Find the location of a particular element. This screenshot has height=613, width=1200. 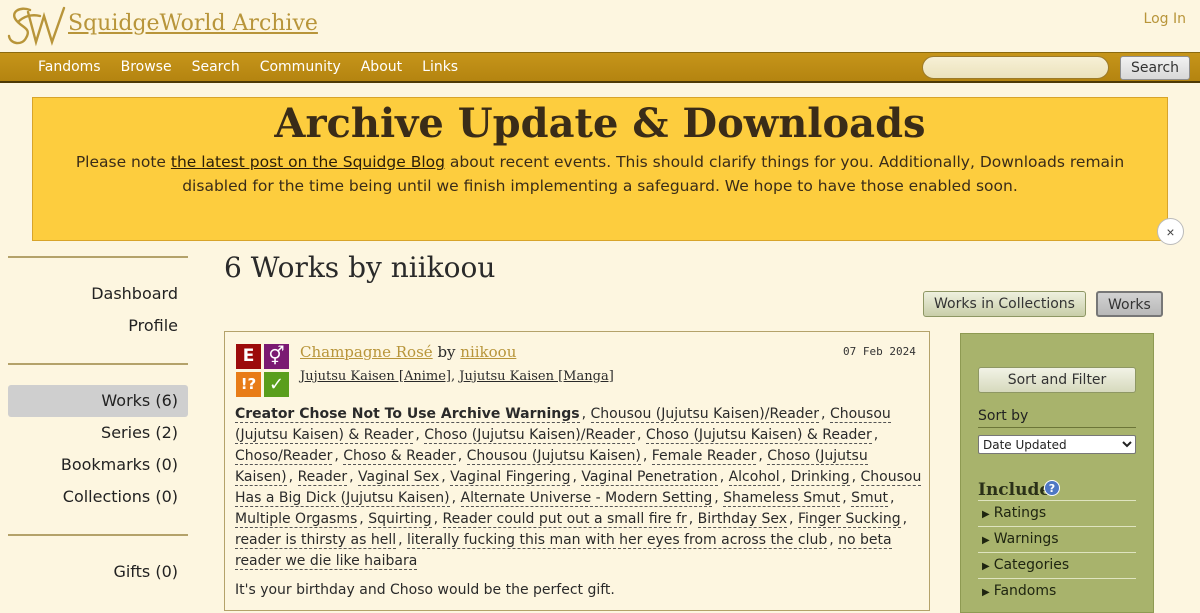

freeform-tag: Reader could put out a small fire fr is located at coordinates (564, 519).